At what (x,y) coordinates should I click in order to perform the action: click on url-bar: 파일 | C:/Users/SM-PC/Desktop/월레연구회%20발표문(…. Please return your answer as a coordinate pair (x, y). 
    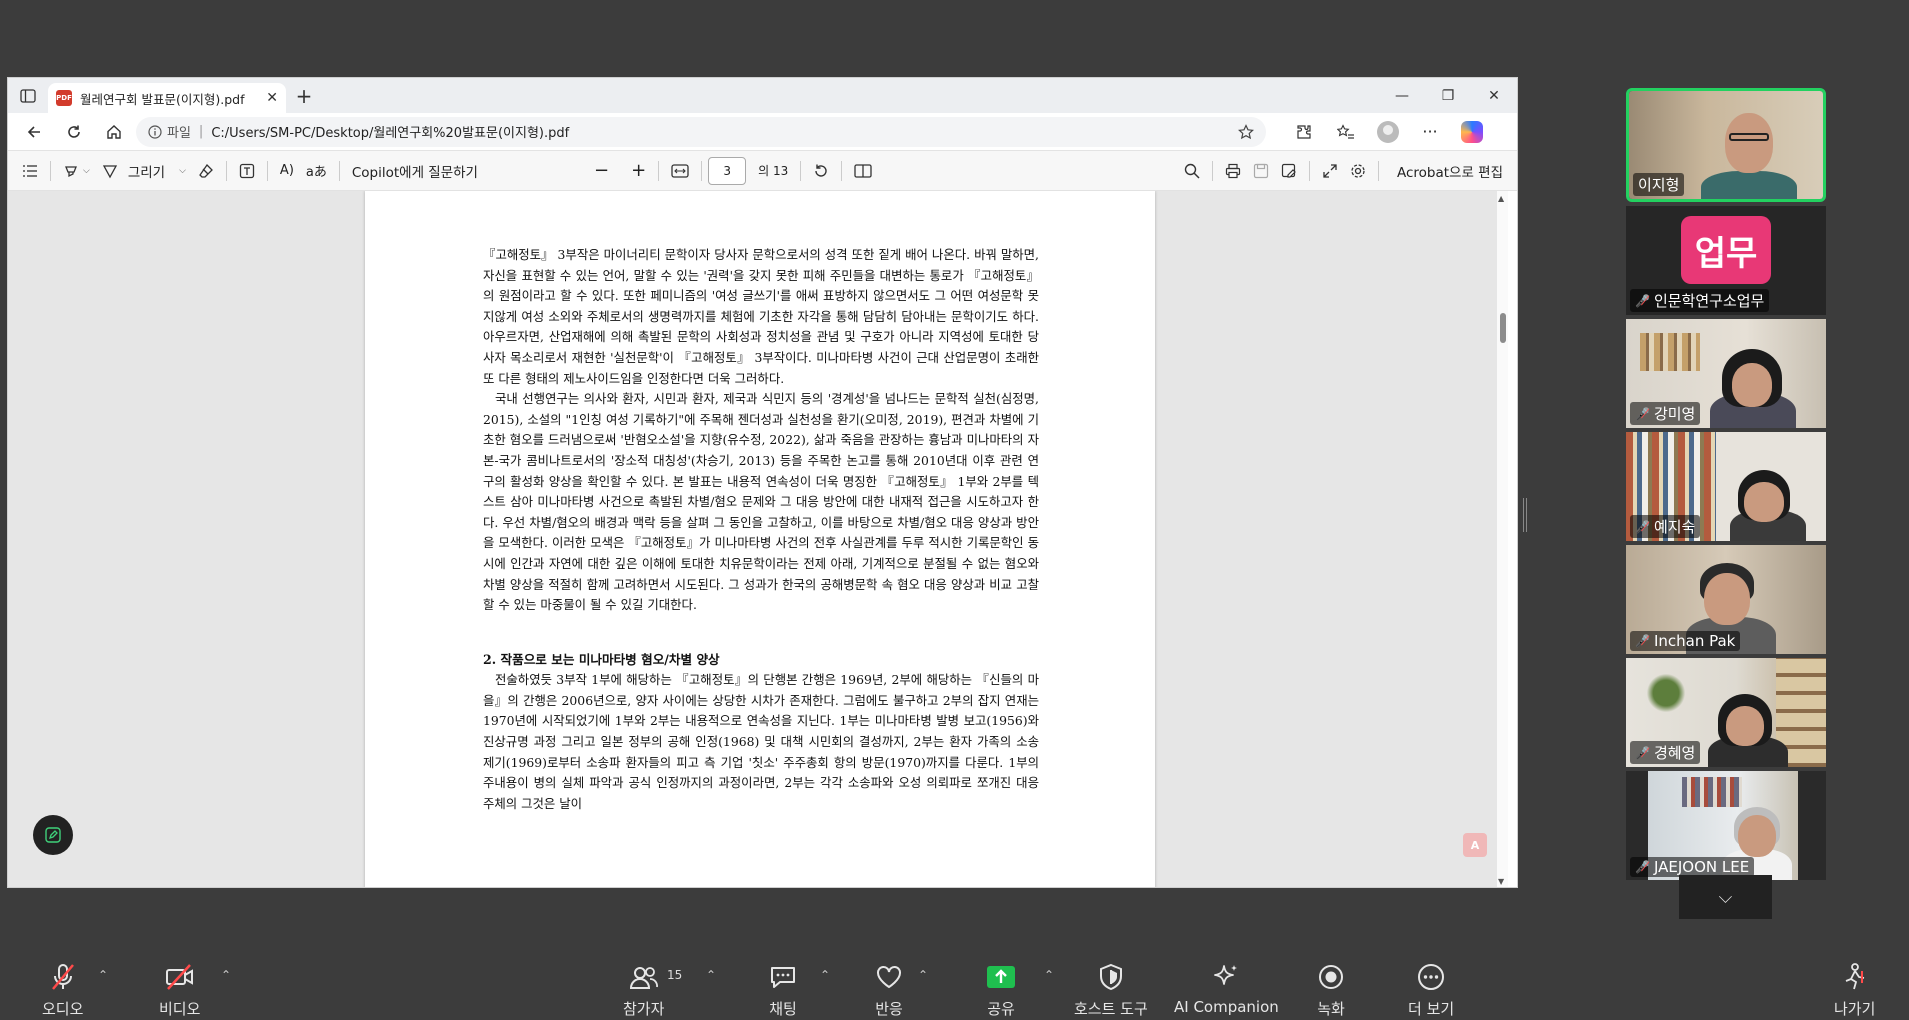
    Looking at the image, I should click on (701, 131).